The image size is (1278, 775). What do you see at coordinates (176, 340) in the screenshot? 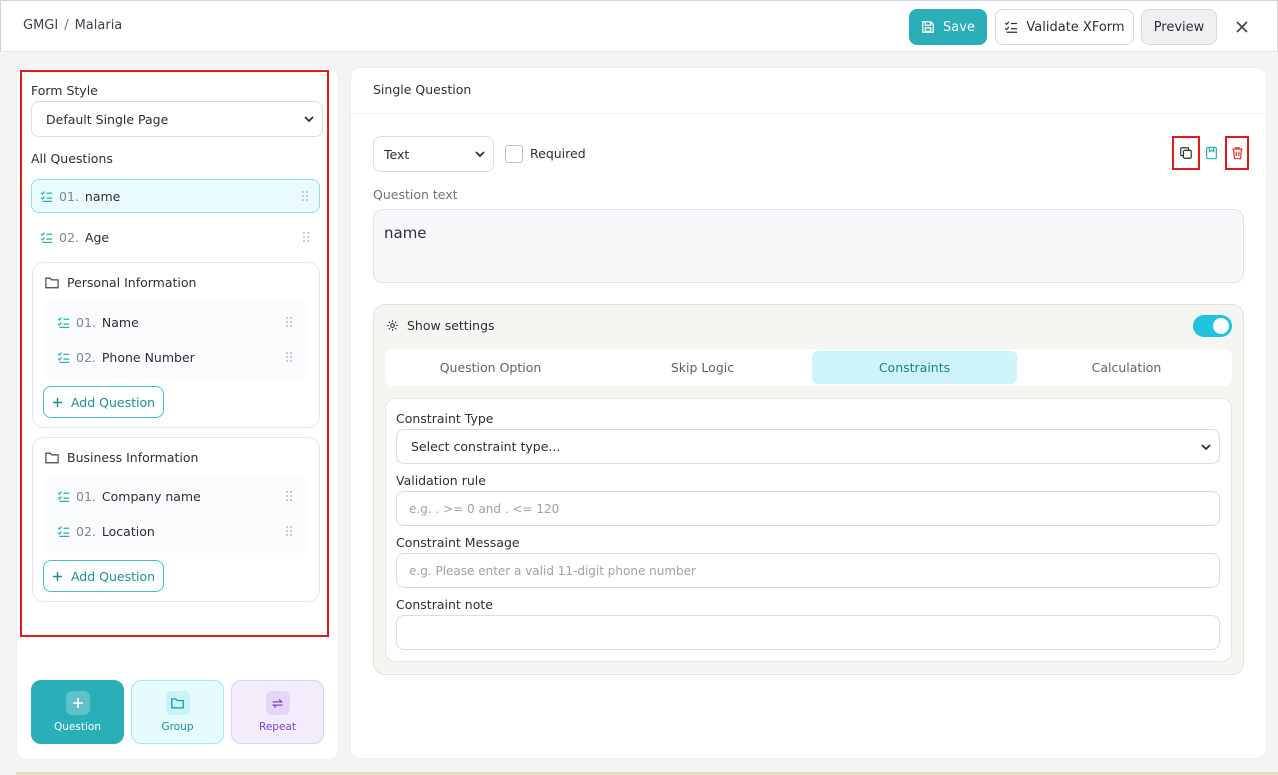
I see `group-question-list: 01. Name 02. Phone Number` at bounding box center [176, 340].